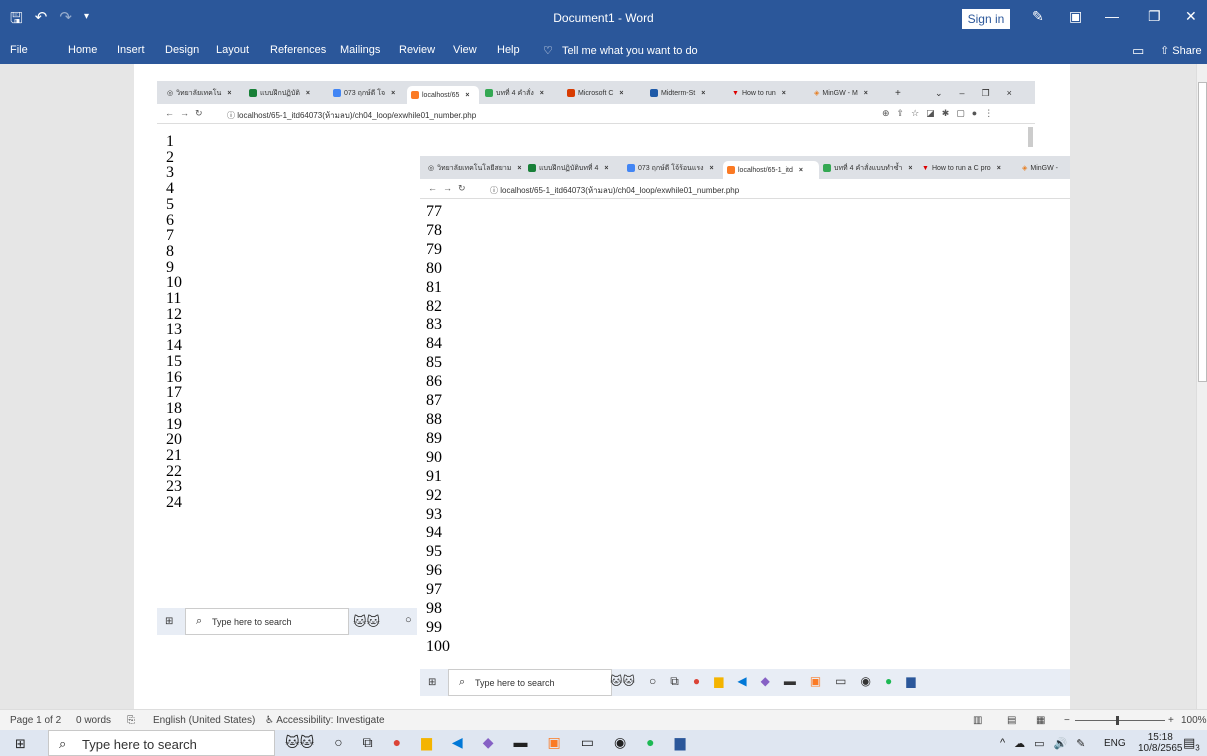 The image size is (1207, 756). Describe the element at coordinates (1016, 93) in the screenshot. I see `close-icon: ×` at that location.